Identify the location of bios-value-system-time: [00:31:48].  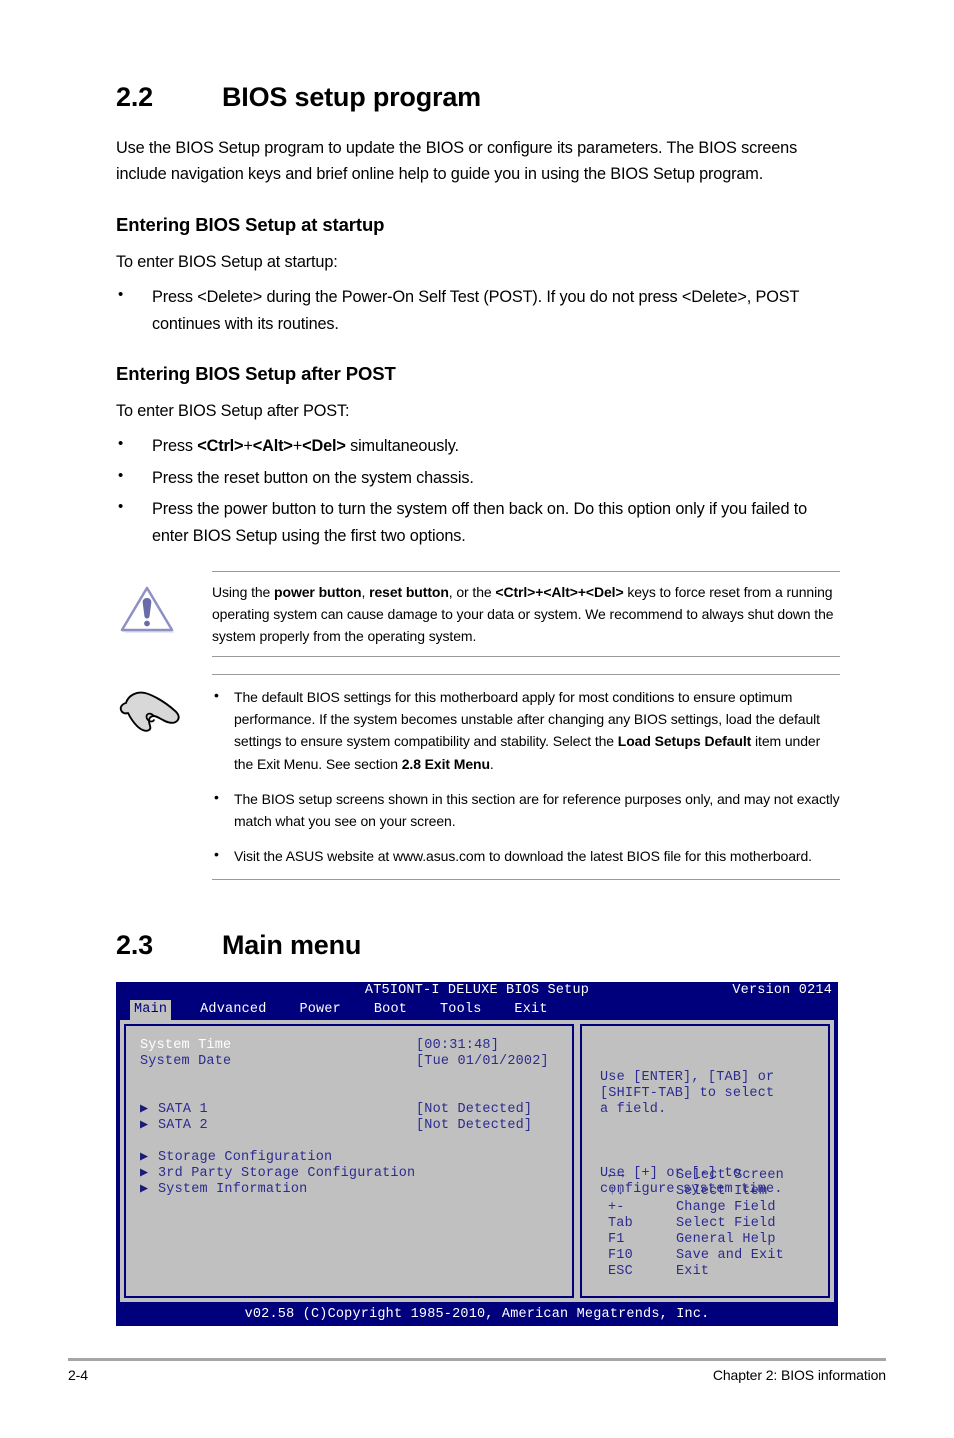
(457, 1046).